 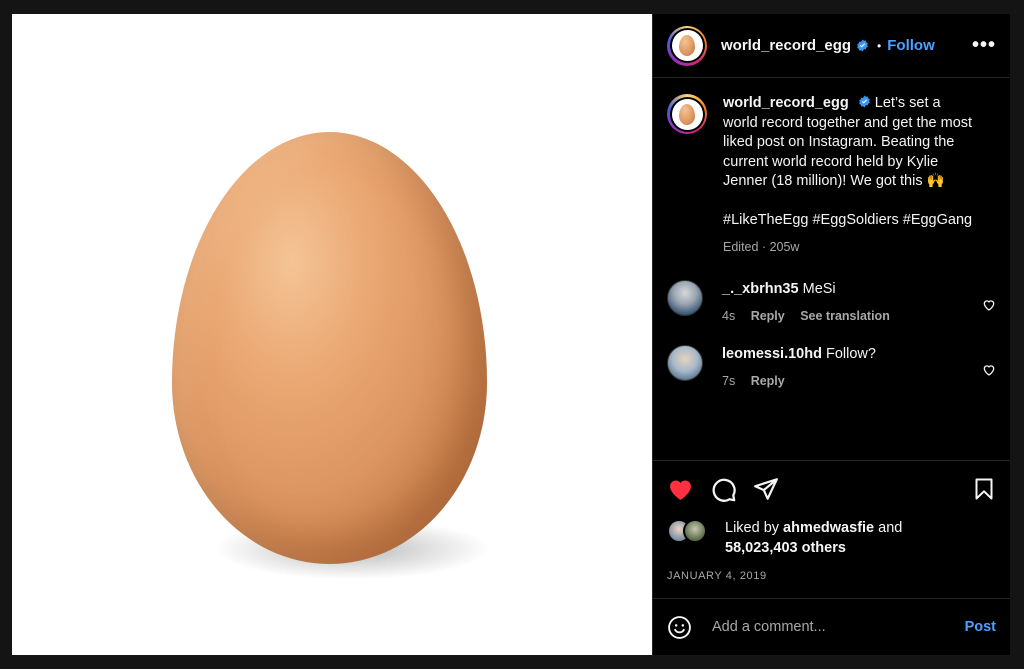 I want to click on edited-label: Edited, so click(x=741, y=247).